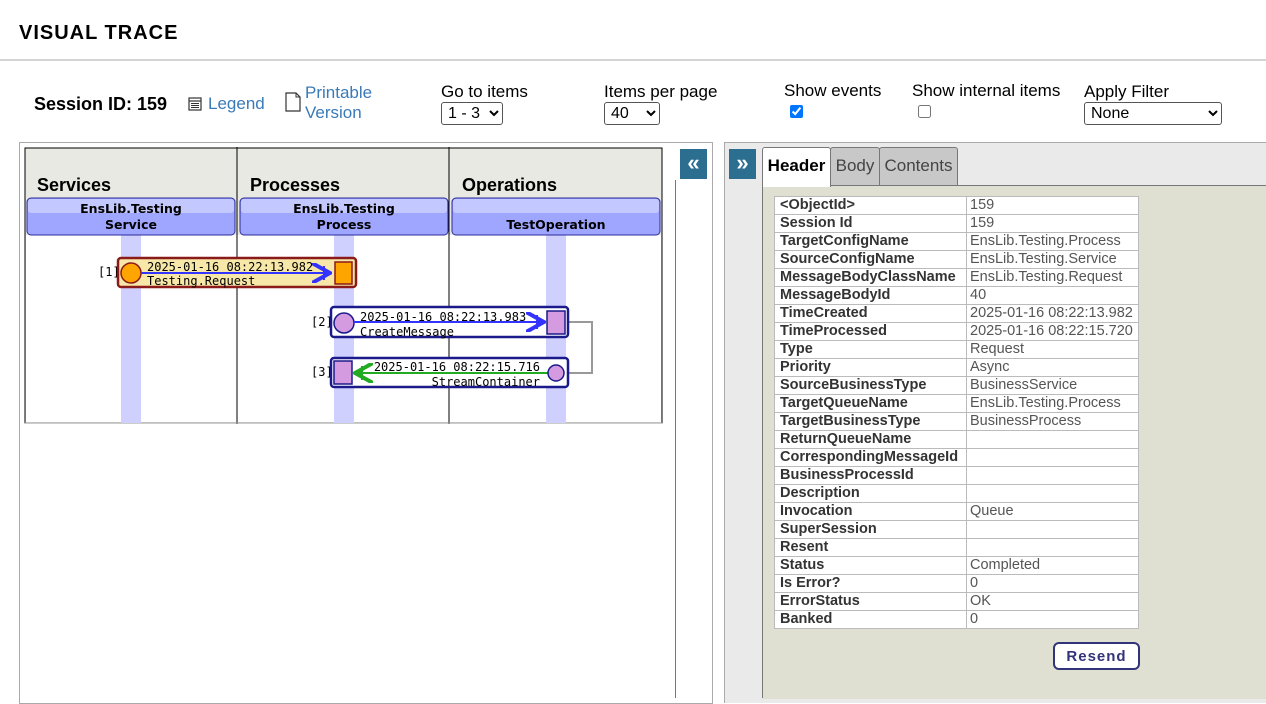 This screenshot has height=704, width=1266. What do you see at coordinates (870, 457) in the screenshot?
I see `header-row-key: CorrespondingMessageId` at bounding box center [870, 457].